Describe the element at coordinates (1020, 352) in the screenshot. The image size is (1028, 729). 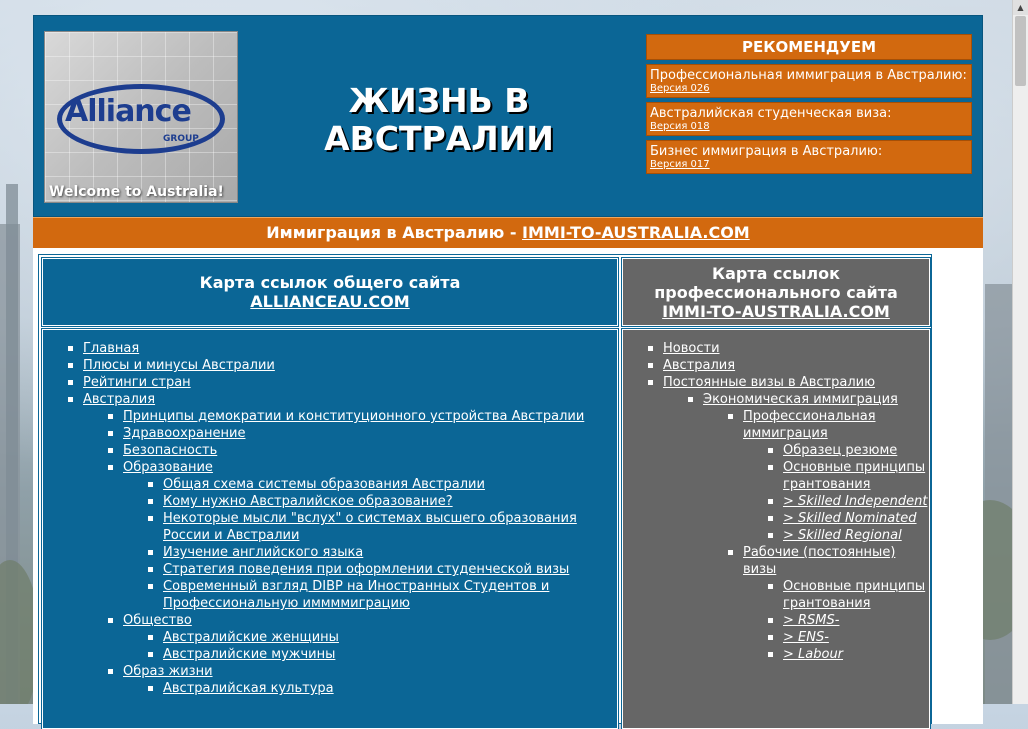
I see `vertical-scrollbar: ▲` at that location.